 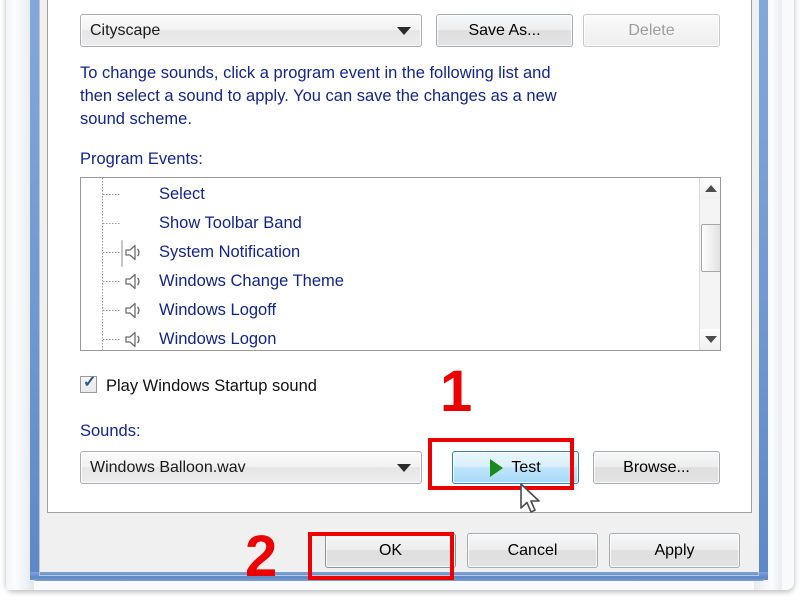 I want to click on program-event-row: Windows Logoff, so click(x=389, y=310).